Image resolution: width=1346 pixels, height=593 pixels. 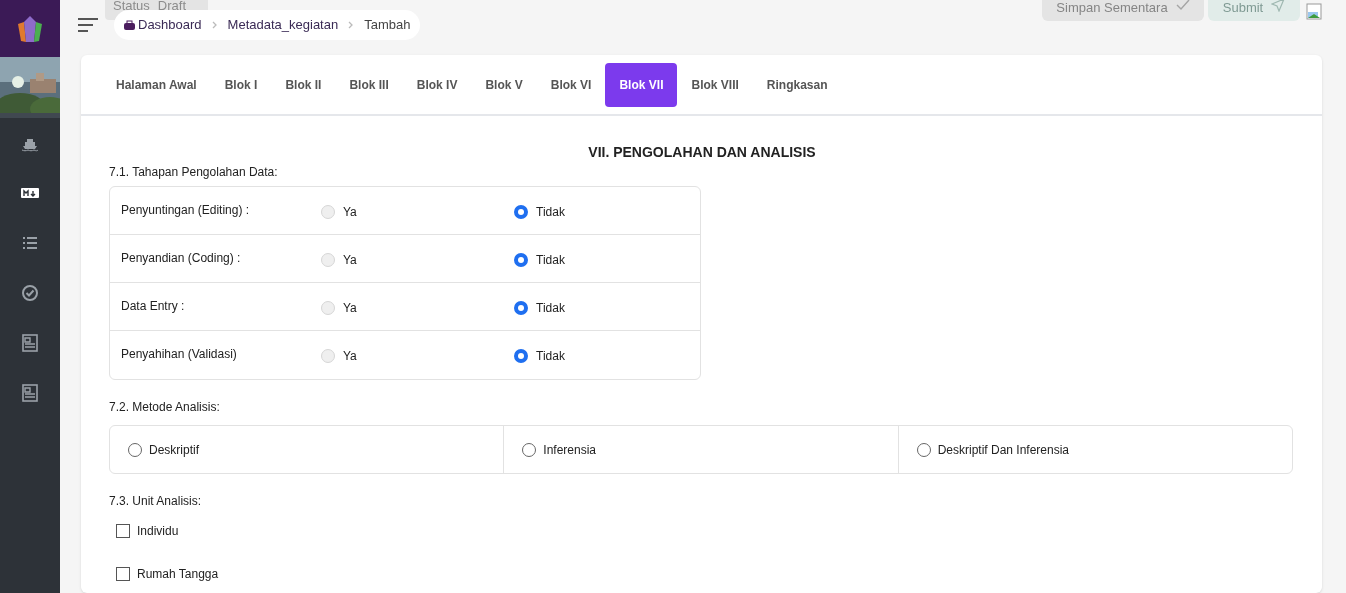 I want to click on question-label: 7.1. Tahapan Pengolahan Data:, so click(x=194, y=172).